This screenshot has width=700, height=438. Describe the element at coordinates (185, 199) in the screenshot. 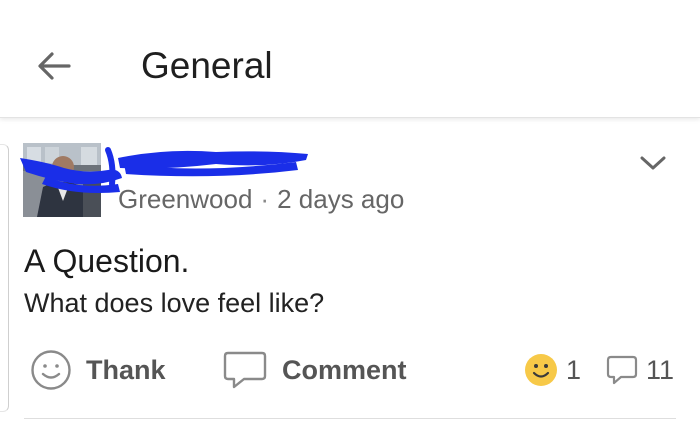

I see `author-name: Greenwood` at that location.